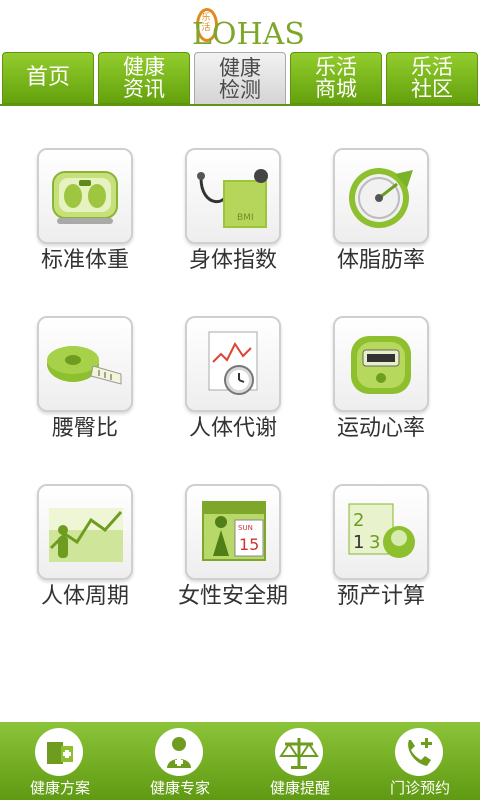  I want to click on doctor-icon, so click(179, 752).